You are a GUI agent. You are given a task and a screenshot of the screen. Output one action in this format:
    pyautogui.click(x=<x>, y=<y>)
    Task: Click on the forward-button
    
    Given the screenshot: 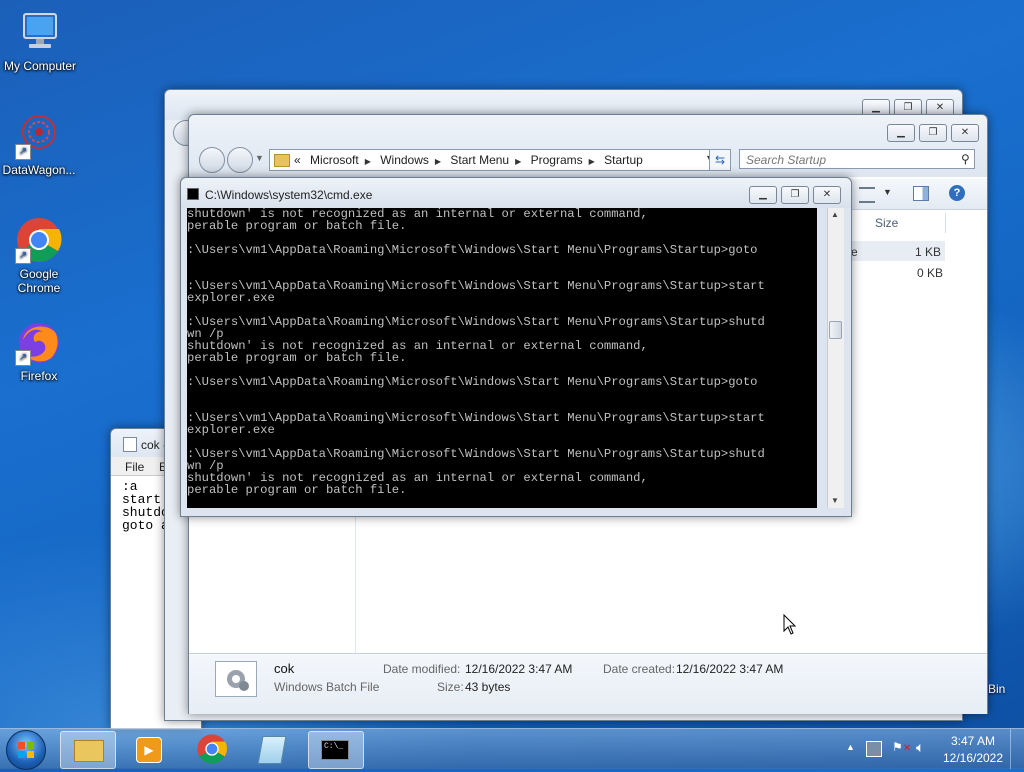 What is the action you would take?
    pyautogui.click(x=240, y=160)
    